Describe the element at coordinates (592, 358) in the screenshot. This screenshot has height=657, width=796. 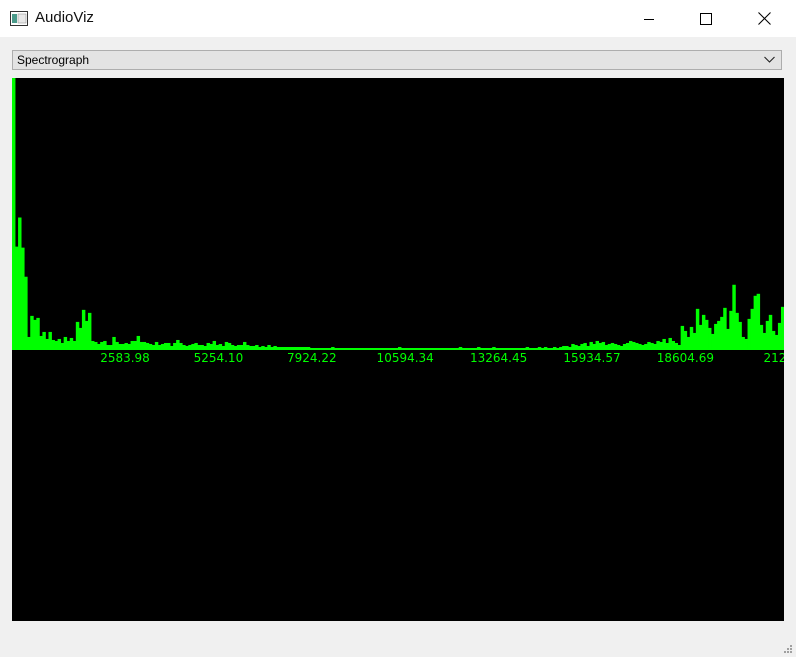
I see `frequency-tick-label: 15934.57` at that location.